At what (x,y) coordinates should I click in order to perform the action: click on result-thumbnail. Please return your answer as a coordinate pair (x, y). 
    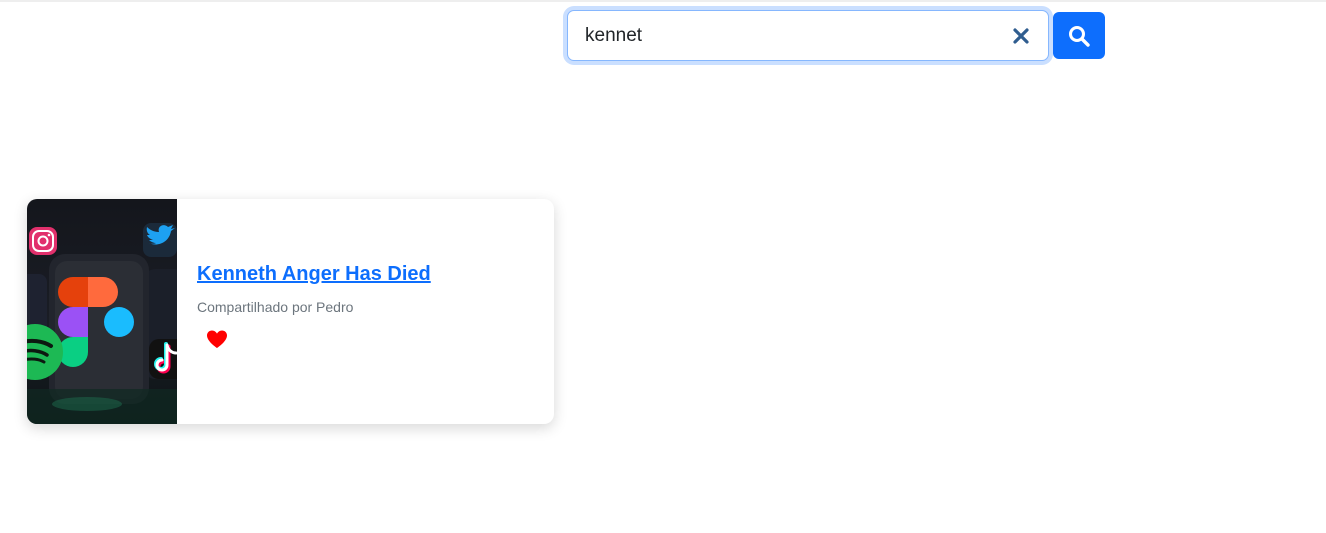
    Looking at the image, I should click on (102, 311).